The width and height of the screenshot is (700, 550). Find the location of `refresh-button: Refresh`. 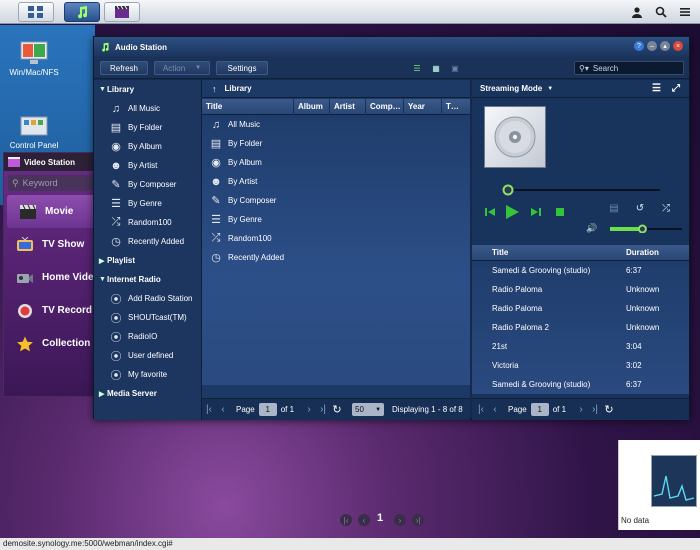

refresh-button: Refresh is located at coordinates (124, 68).